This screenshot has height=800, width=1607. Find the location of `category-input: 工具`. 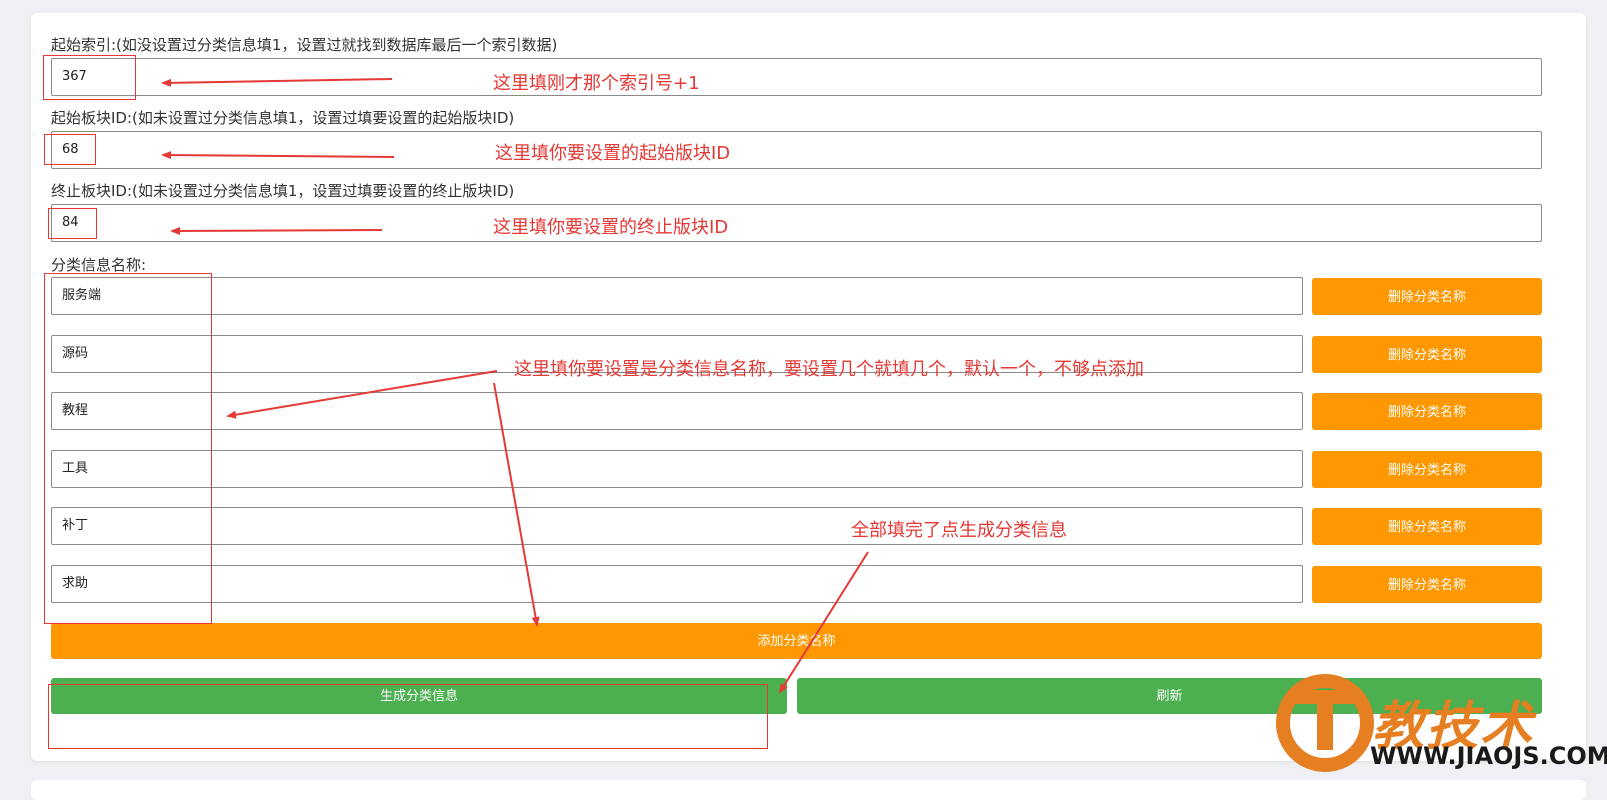

category-input: 工具 is located at coordinates (677, 469).